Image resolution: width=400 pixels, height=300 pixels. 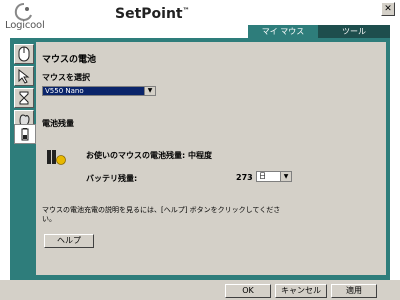 What do you see at coordinates (69, 241) in the screenshot?
I see `help-button: ヘルプ` at bounding box center [69, 241].